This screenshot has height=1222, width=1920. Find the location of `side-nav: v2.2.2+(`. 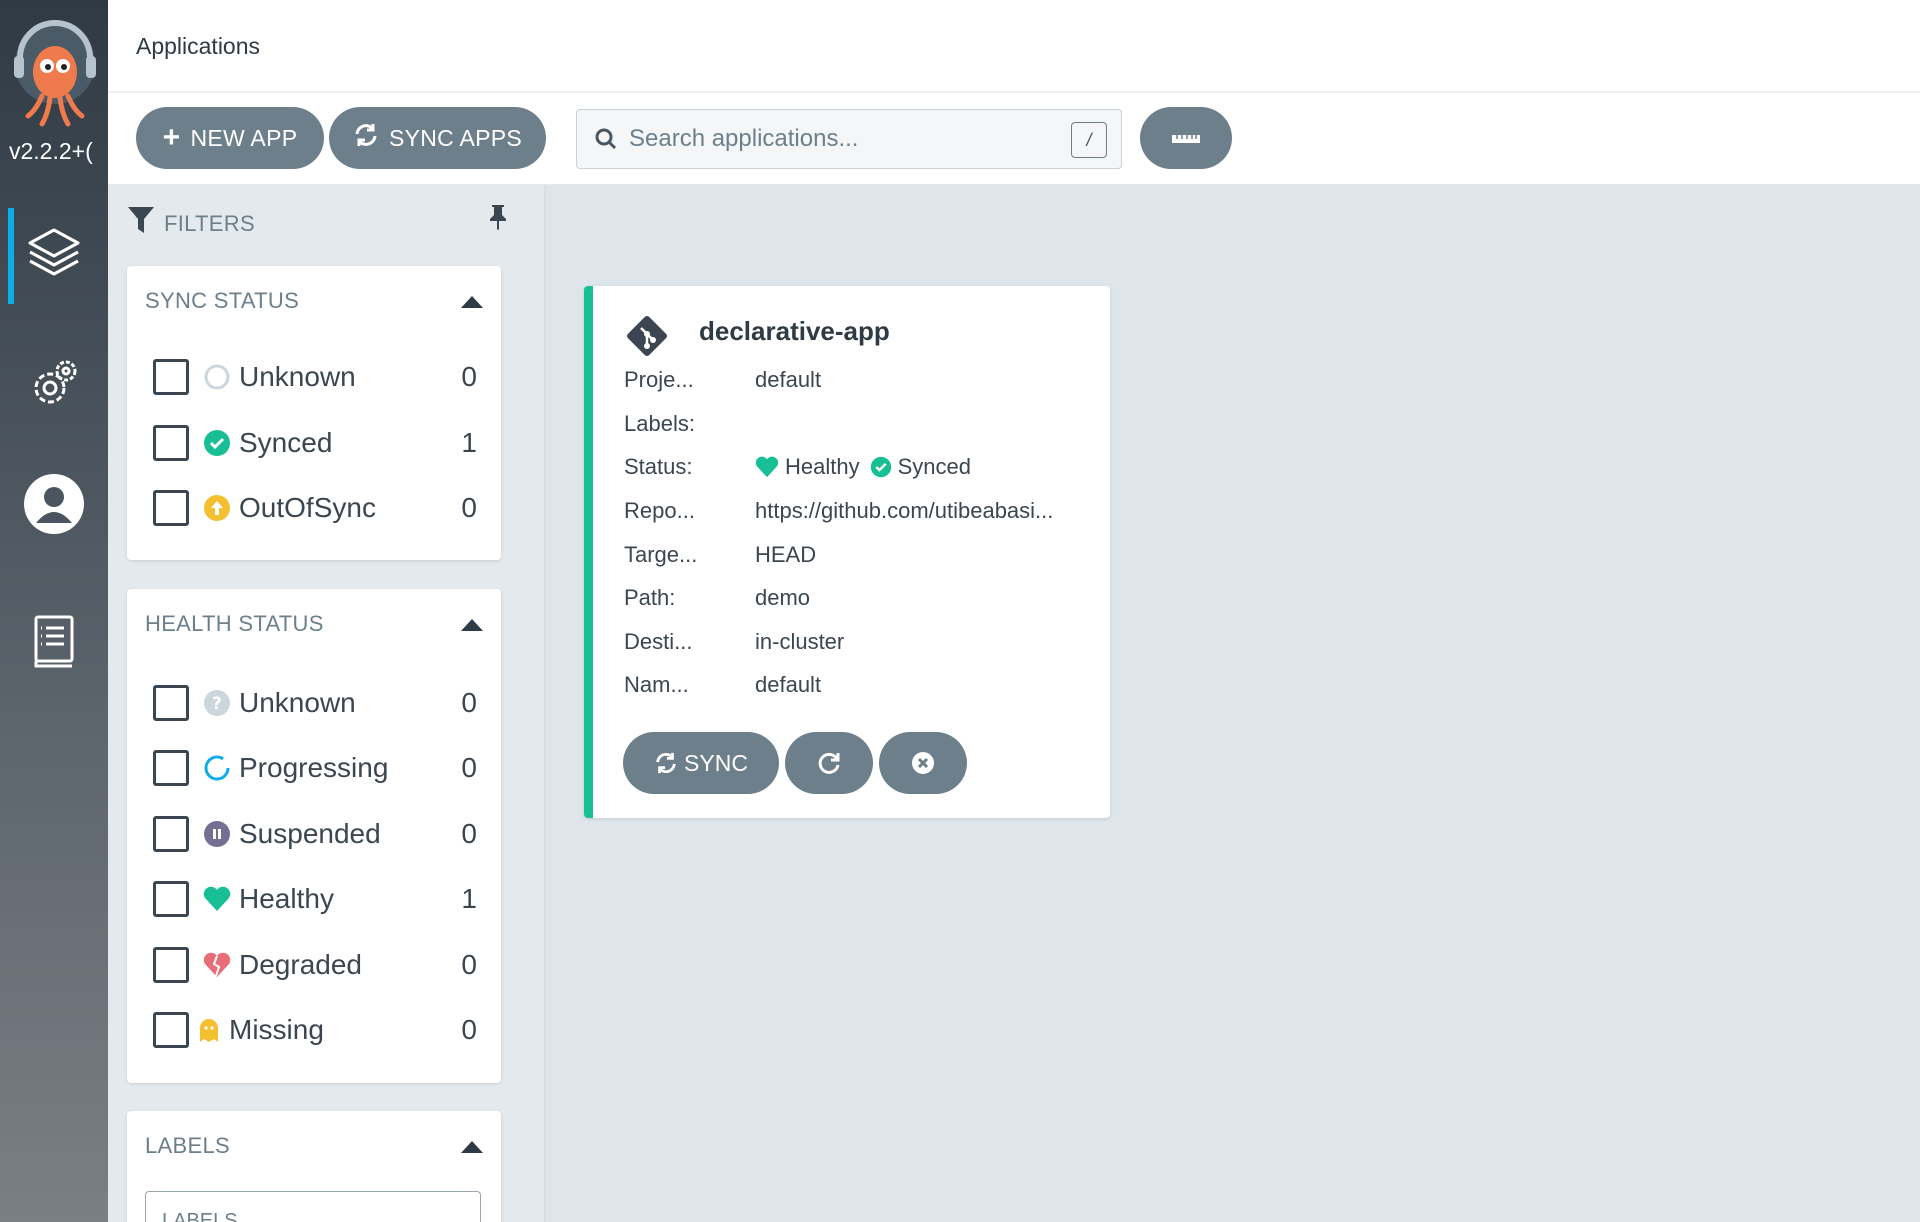

side-nav: v2.2.2+( is located at coordinates (54, 611).